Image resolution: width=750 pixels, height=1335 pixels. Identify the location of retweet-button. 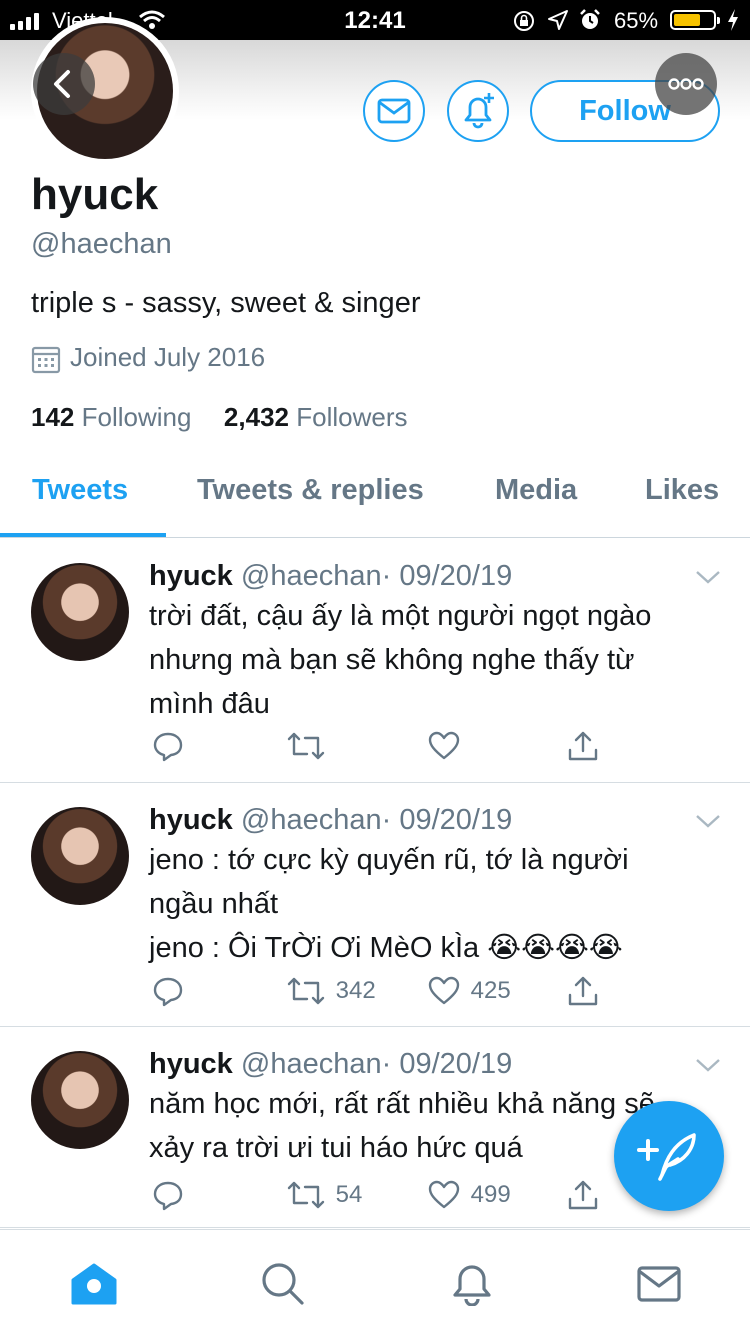
(306, 746).